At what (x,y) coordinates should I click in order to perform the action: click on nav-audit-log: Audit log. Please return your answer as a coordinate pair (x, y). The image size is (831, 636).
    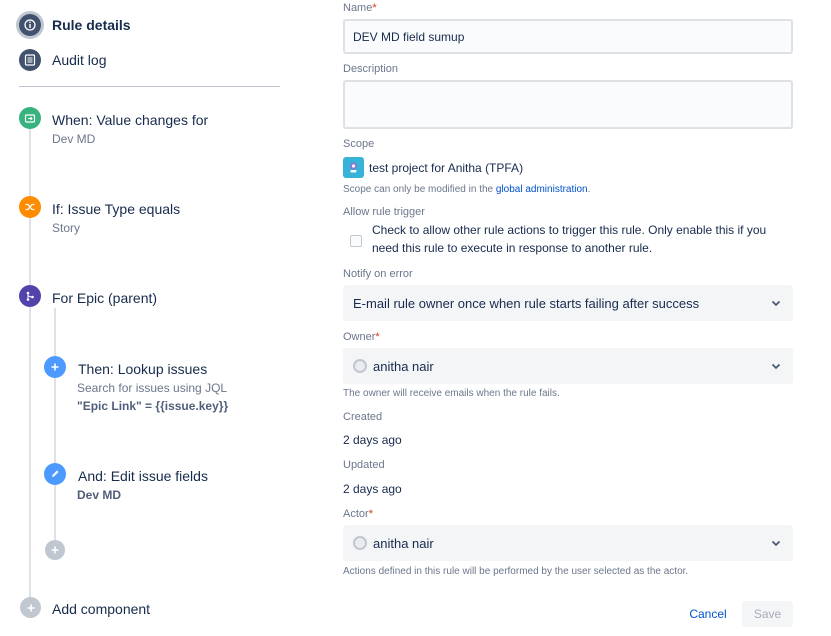
    Looking at the image, I should click on (62, 60).